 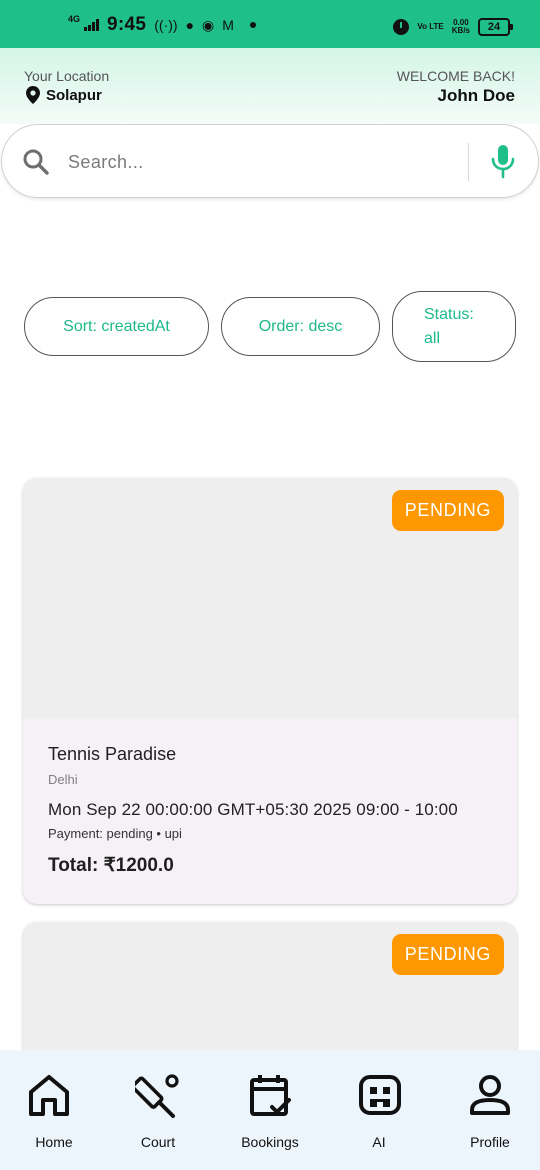 I want to click on status-bar: 4G 9:45 ((·)) ● ◉ M Vo LTE 0.00 KB/s 24, so click(x=270, y=24).